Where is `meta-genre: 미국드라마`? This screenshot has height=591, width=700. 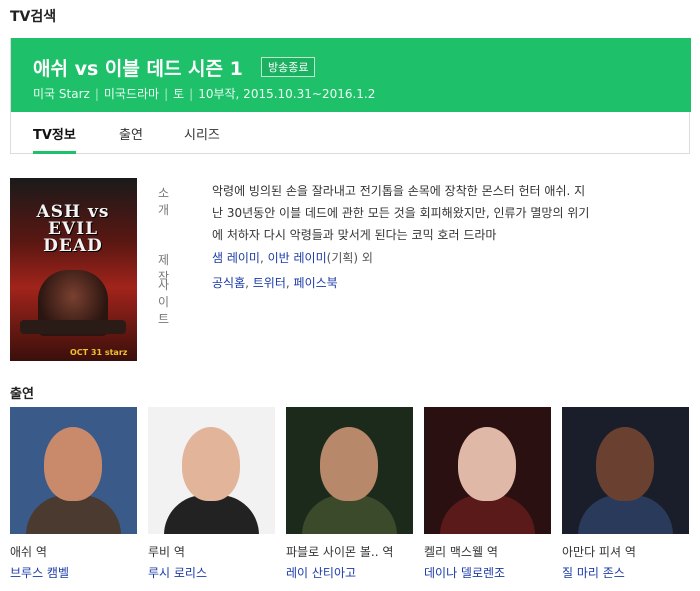
meta-genre: 미국드라마 is located at coordinates (131, 94).